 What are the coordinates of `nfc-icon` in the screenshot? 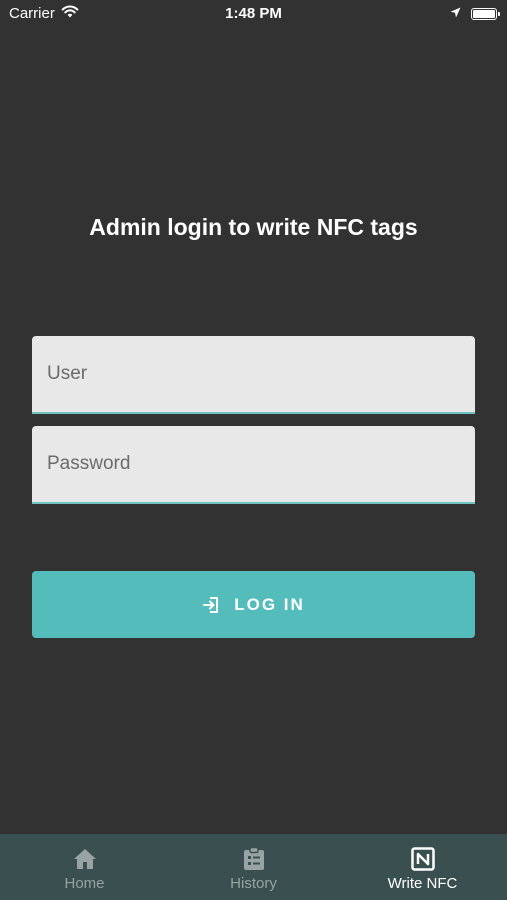 It's located at (422, 859).